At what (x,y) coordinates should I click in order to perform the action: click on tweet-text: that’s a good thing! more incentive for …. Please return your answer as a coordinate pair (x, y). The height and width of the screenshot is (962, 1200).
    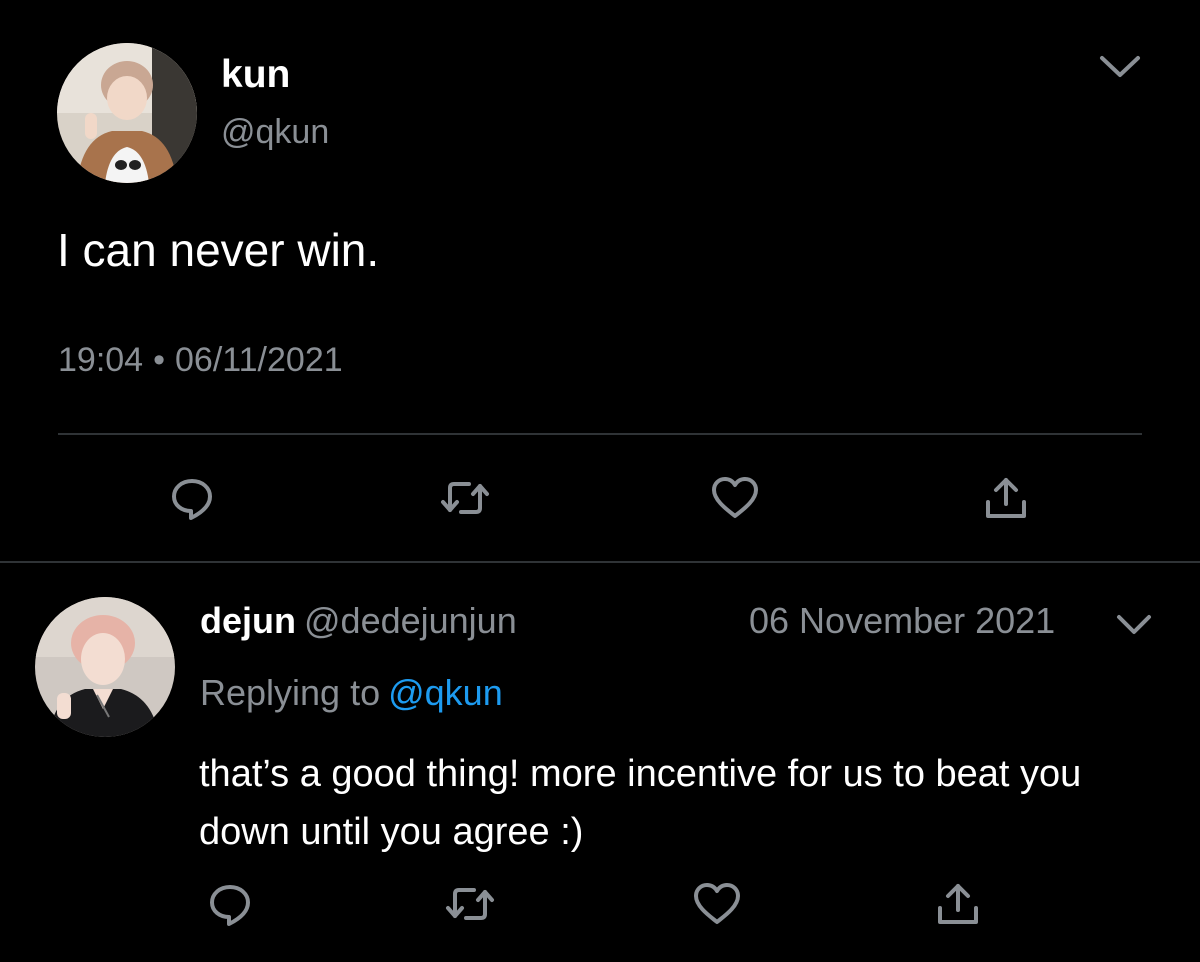
    Looking at the image, I should click on (640, 803).